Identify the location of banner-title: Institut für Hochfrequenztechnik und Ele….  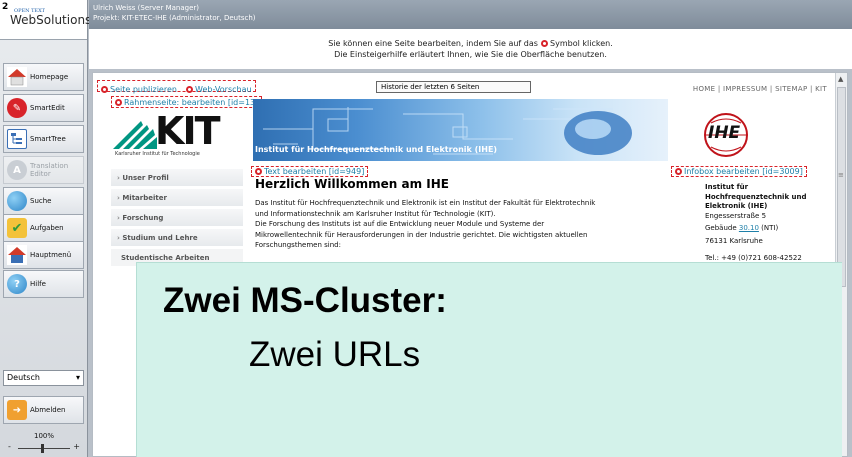
(376, 149).